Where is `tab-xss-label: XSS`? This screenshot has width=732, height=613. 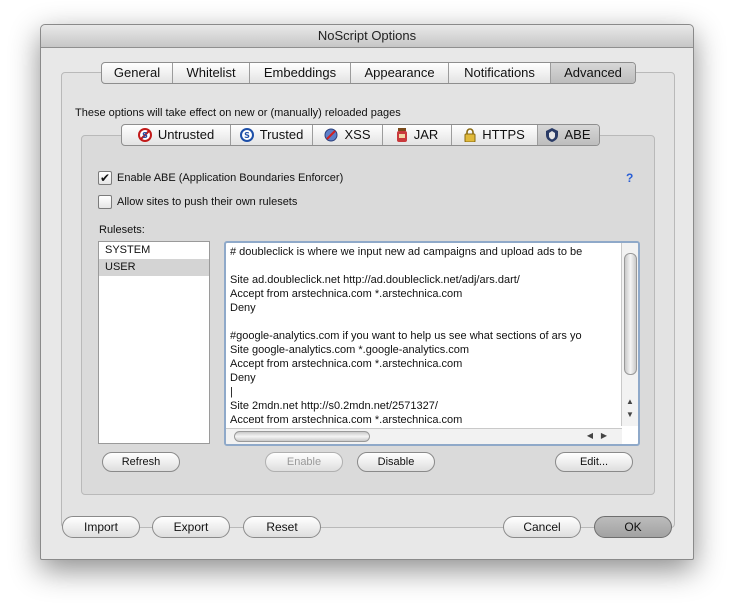 tab-xss-label: XSS is located at coordinates (357, 134).